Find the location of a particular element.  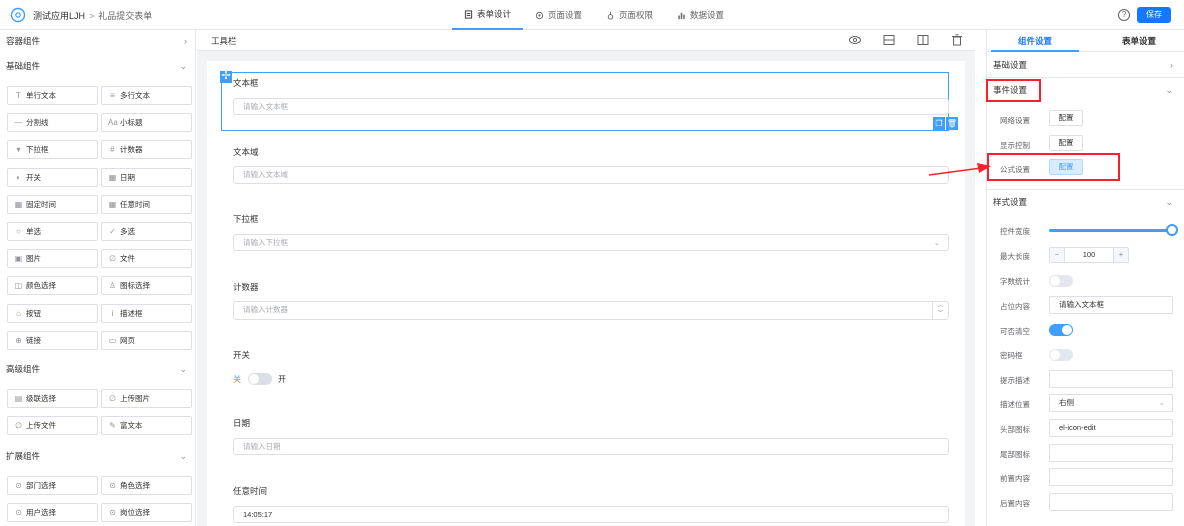

display-config-button: 配置 is located at coordinates (1066, 143).